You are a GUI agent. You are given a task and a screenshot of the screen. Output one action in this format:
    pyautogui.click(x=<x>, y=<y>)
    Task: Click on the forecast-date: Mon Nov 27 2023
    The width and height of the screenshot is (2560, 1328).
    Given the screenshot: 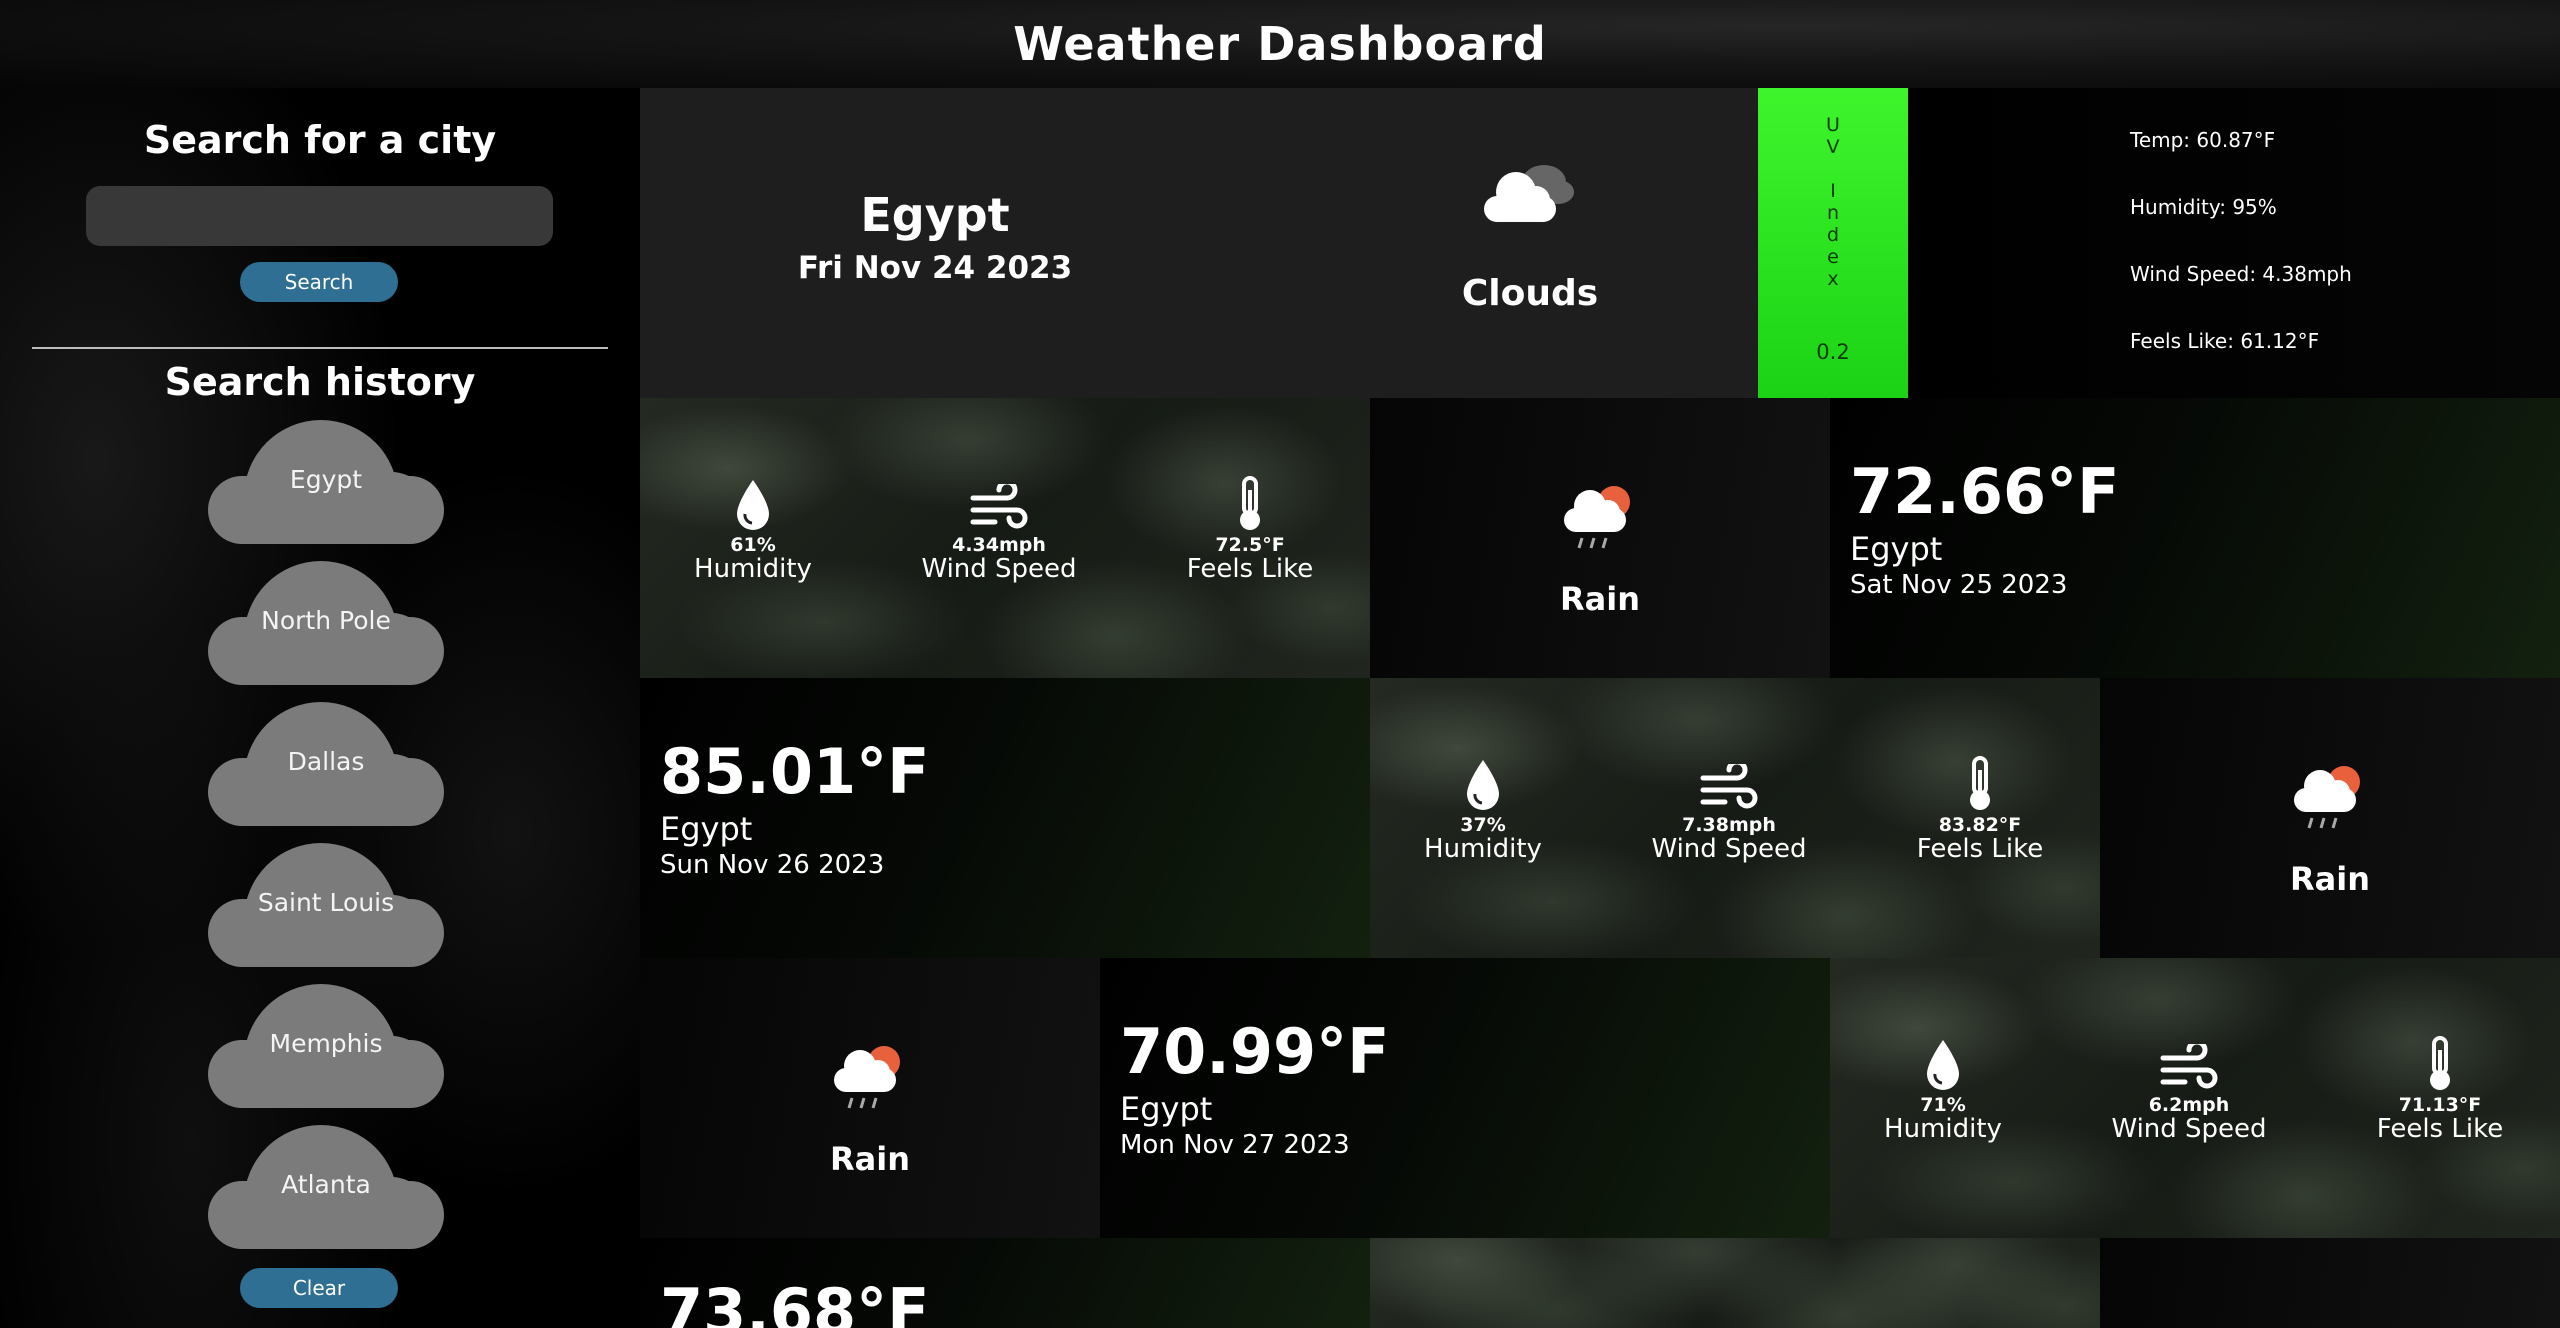 What is the action you would take?
    pyautogui.click(x=1235, y=1145)
    